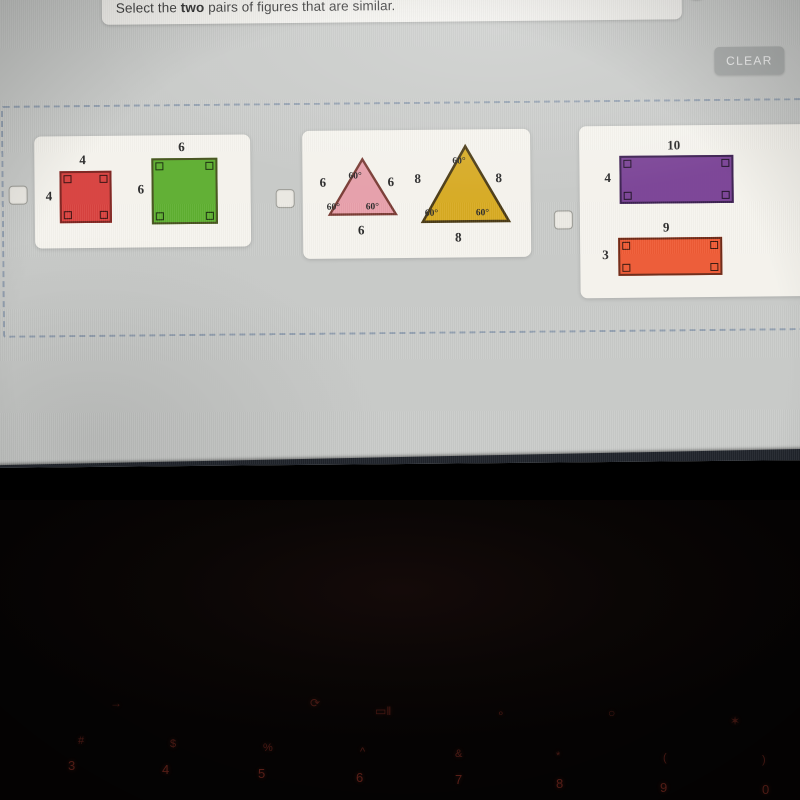 Image resolution: width=800 pixels, height=800 pixels. What do you see at coordinates (417, 193) in the screenshot?
I see `figure-pair-card-2: 6 6 6 60° 60° 60° 8 8 8 60° 60° 60°` at bounding box center [417, 193].